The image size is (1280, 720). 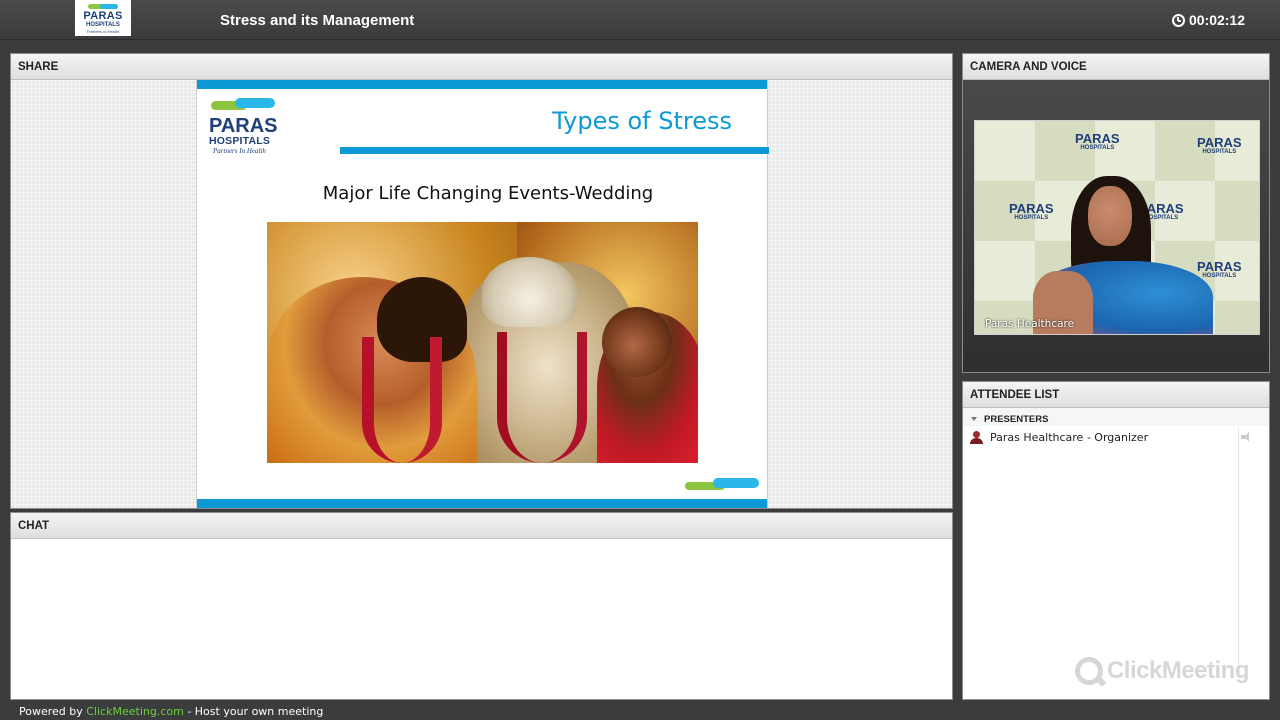 What do you see at coordinates (974, 419) in the screenshot?
I see `collapse-triangle-icon` at bounding box center [974, 419].